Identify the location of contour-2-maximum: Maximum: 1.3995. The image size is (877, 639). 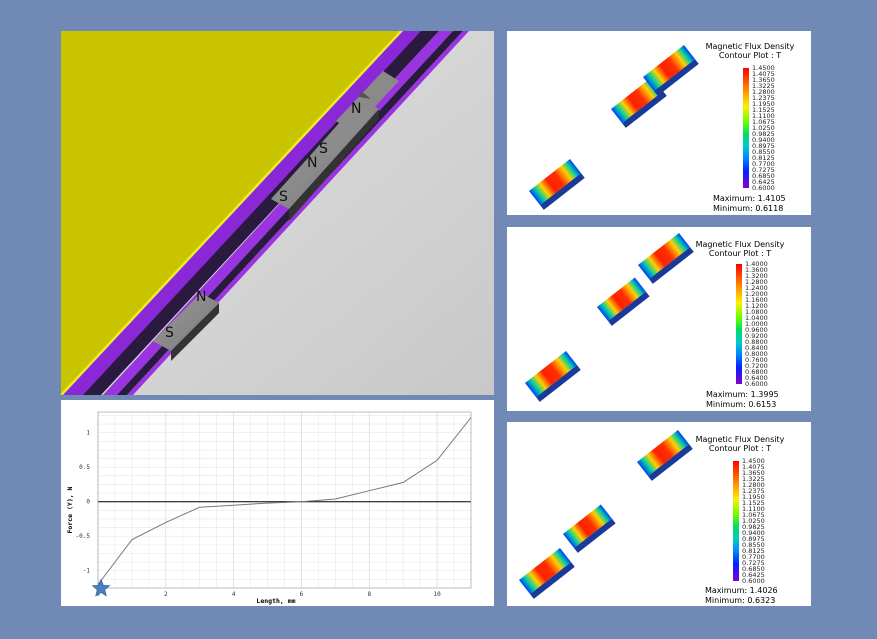
(742, 394).